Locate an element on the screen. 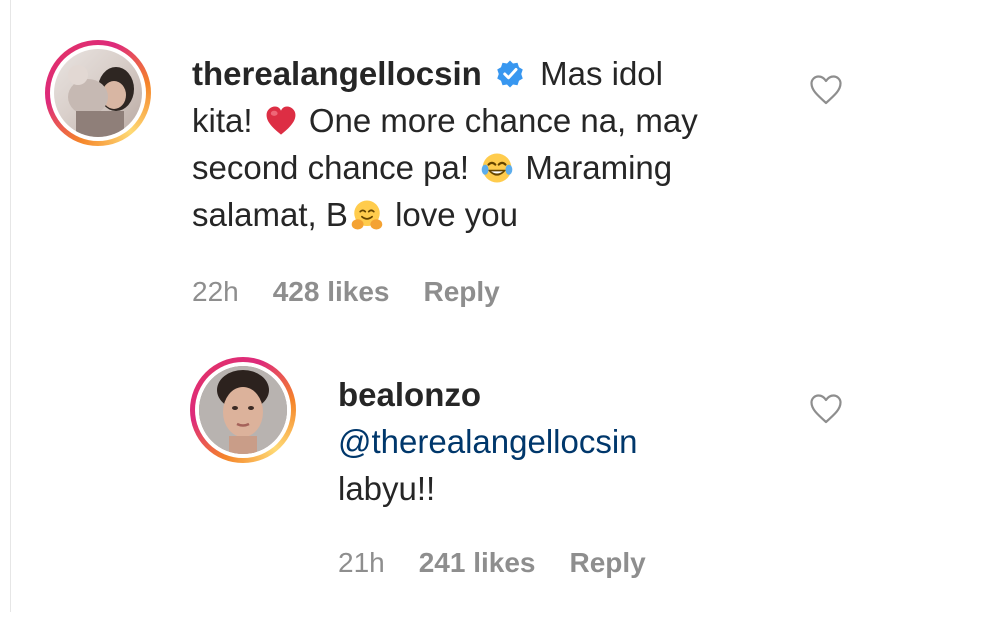  username: therealangellocsin is located at coordinates (337, 73).